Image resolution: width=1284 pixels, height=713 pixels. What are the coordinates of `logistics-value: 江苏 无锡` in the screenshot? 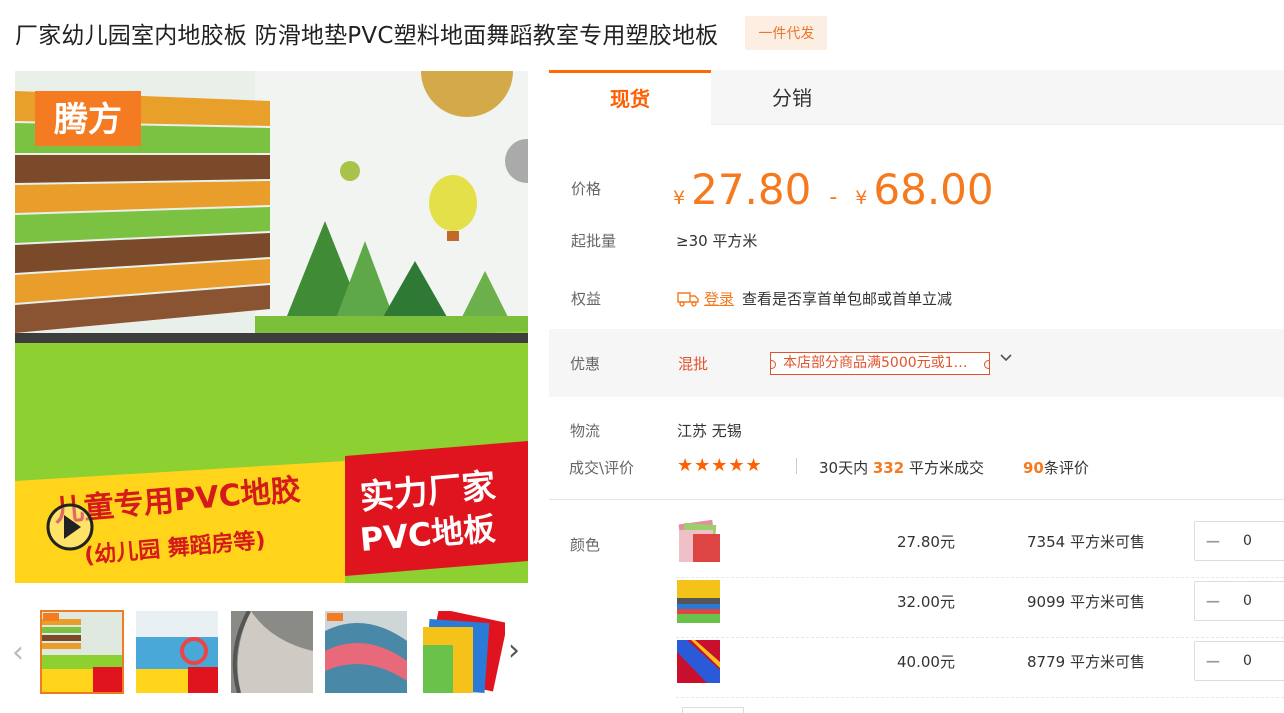 It's located at (709, 431).